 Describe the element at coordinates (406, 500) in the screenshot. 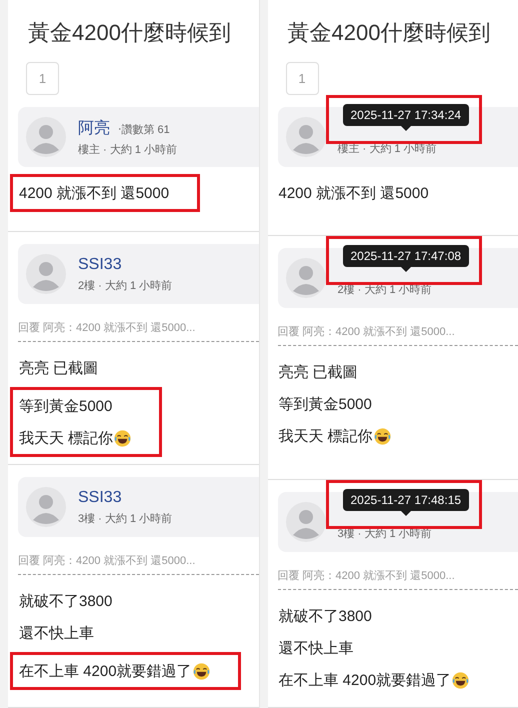

I see `timestamp-tooltip: 2025-11-27 17:48:15` at that location.